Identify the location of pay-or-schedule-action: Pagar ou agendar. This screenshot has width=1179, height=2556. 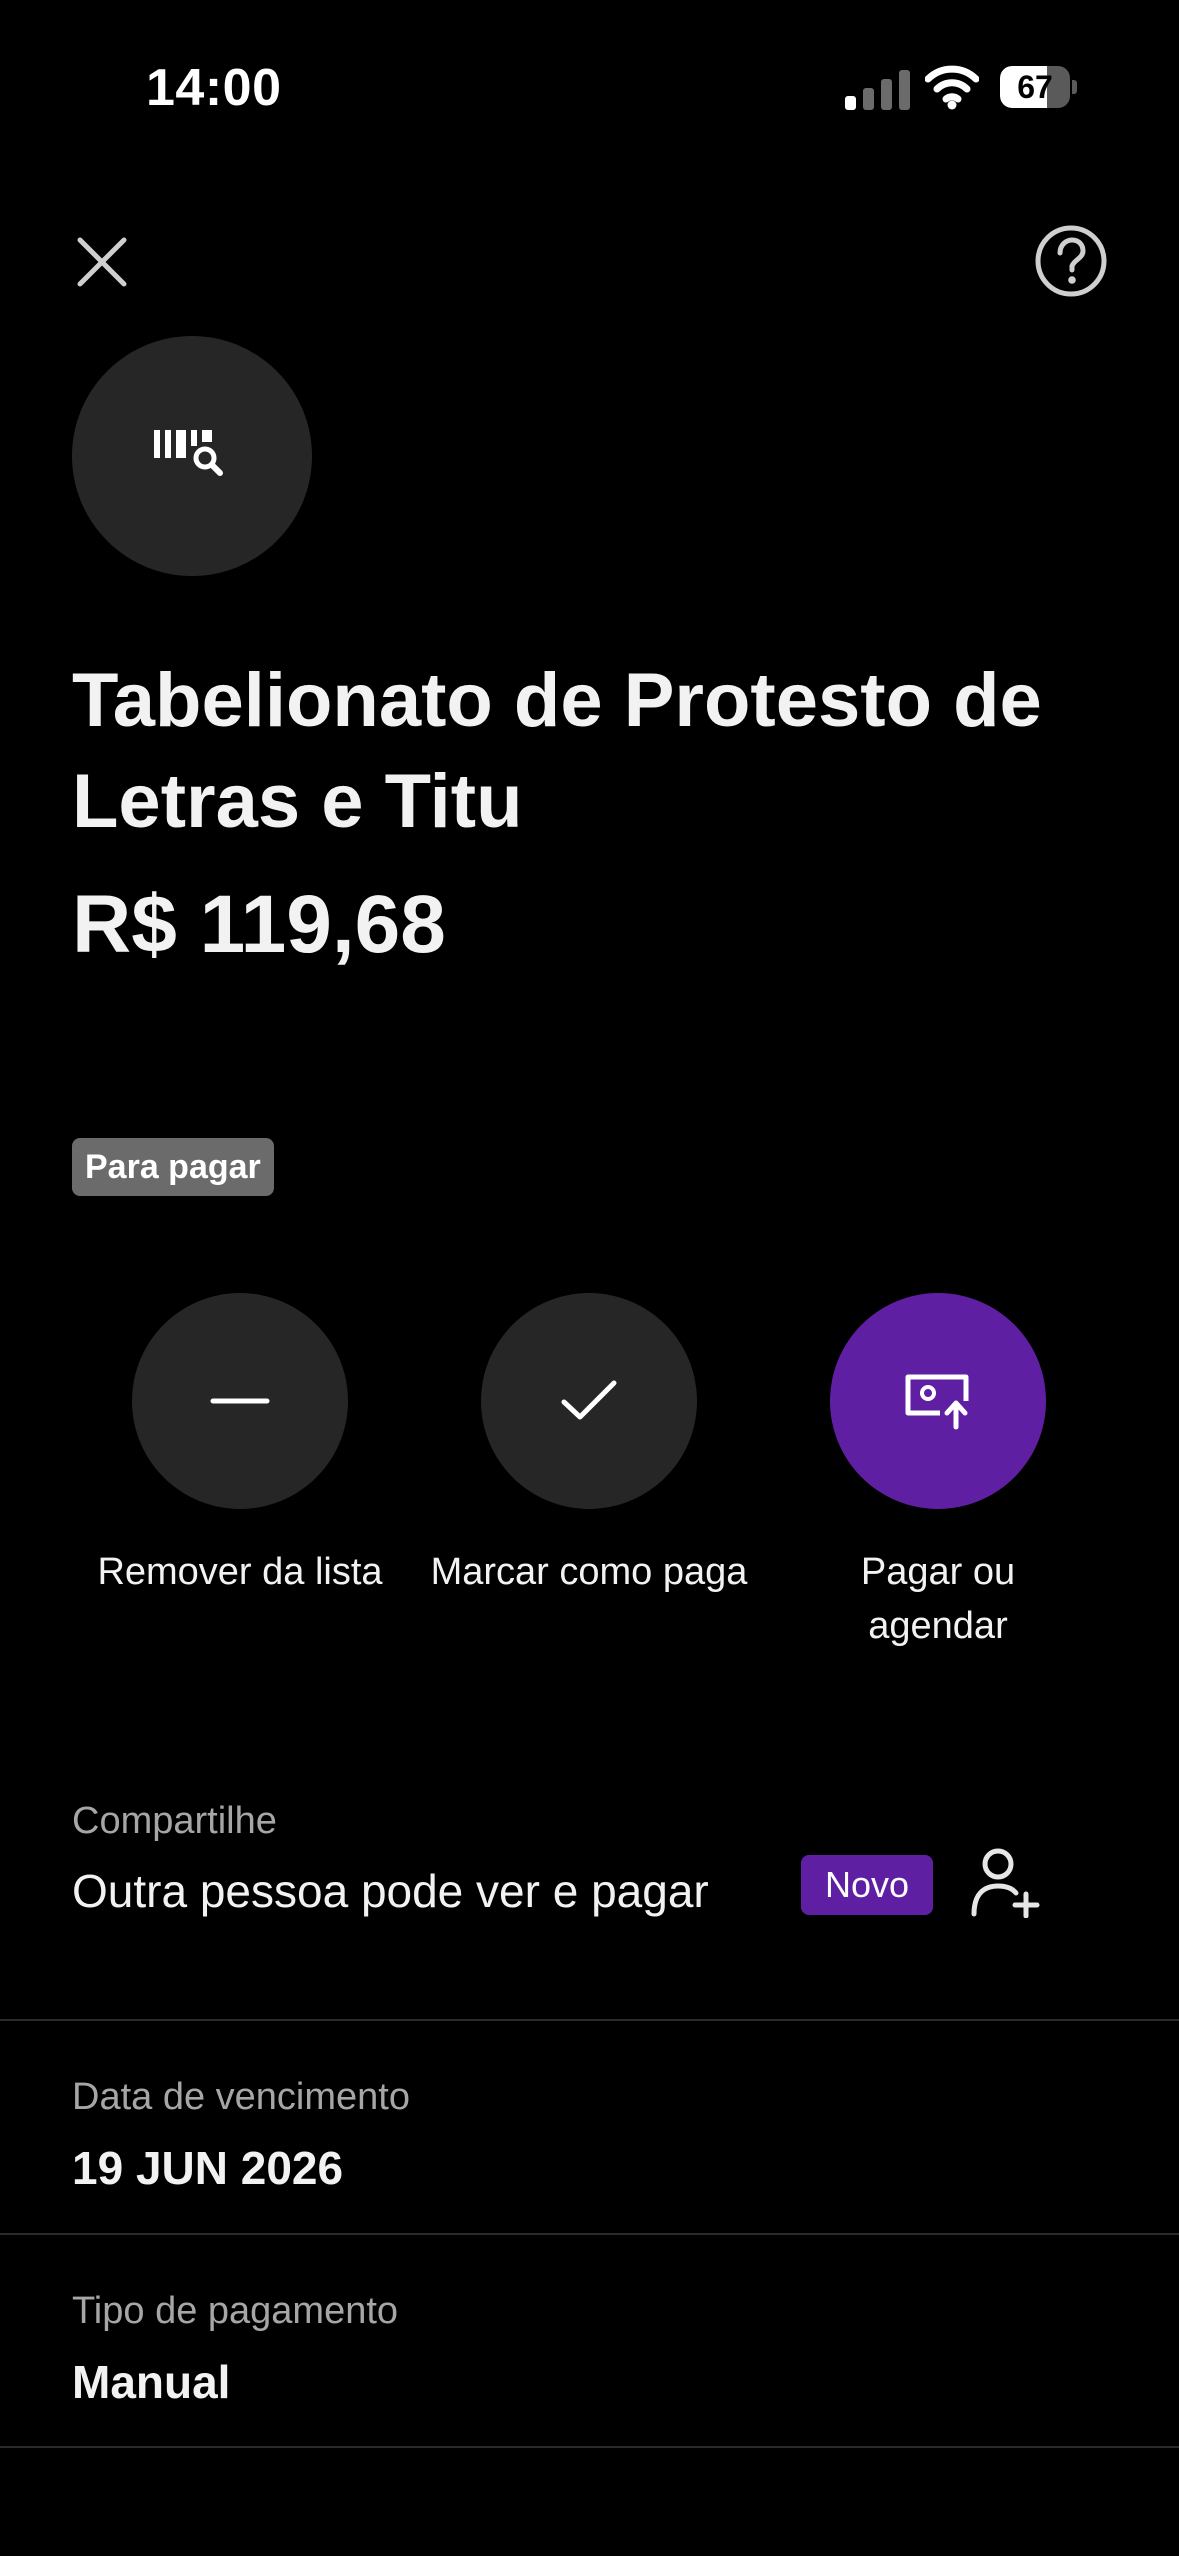
(938, 1473).